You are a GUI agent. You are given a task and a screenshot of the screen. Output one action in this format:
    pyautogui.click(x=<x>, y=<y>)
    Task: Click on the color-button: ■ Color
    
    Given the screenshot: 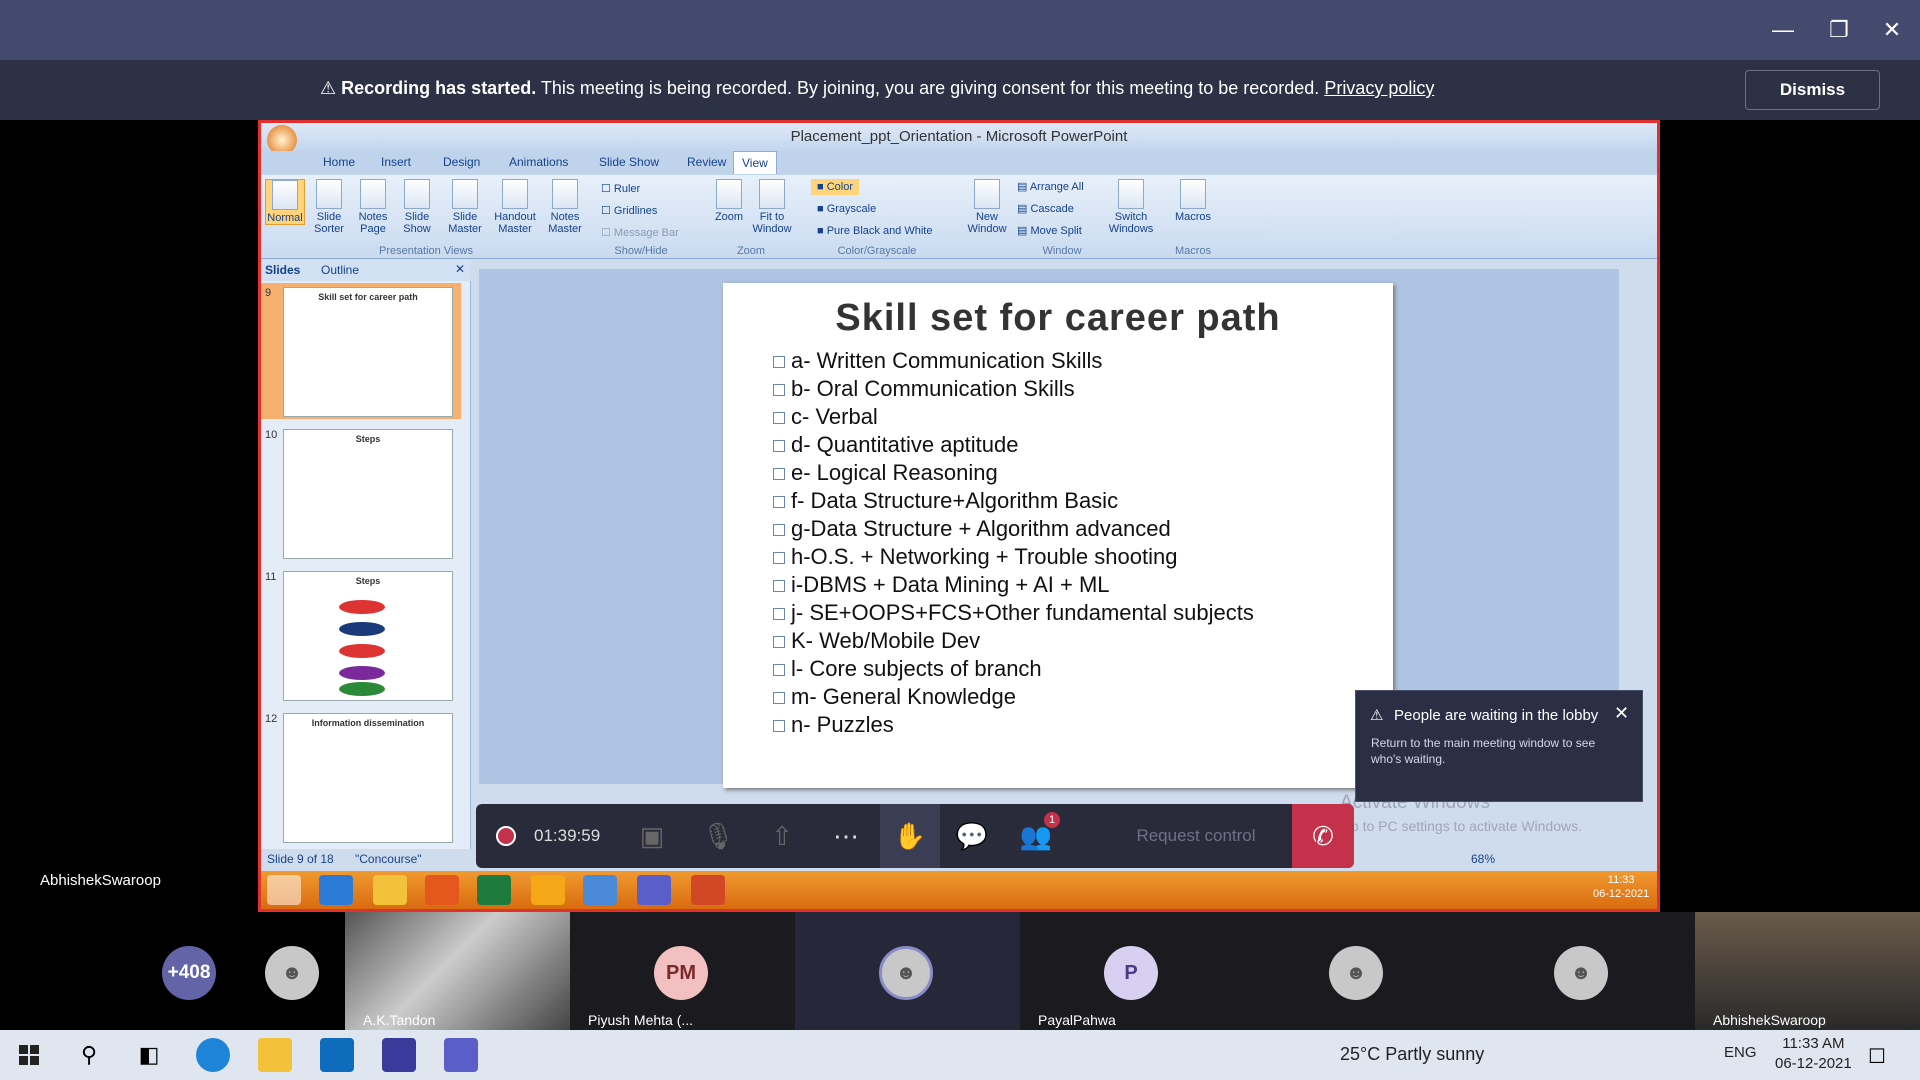 What is the action you would take?
    pyautogui.click(x=835, y=187)
    